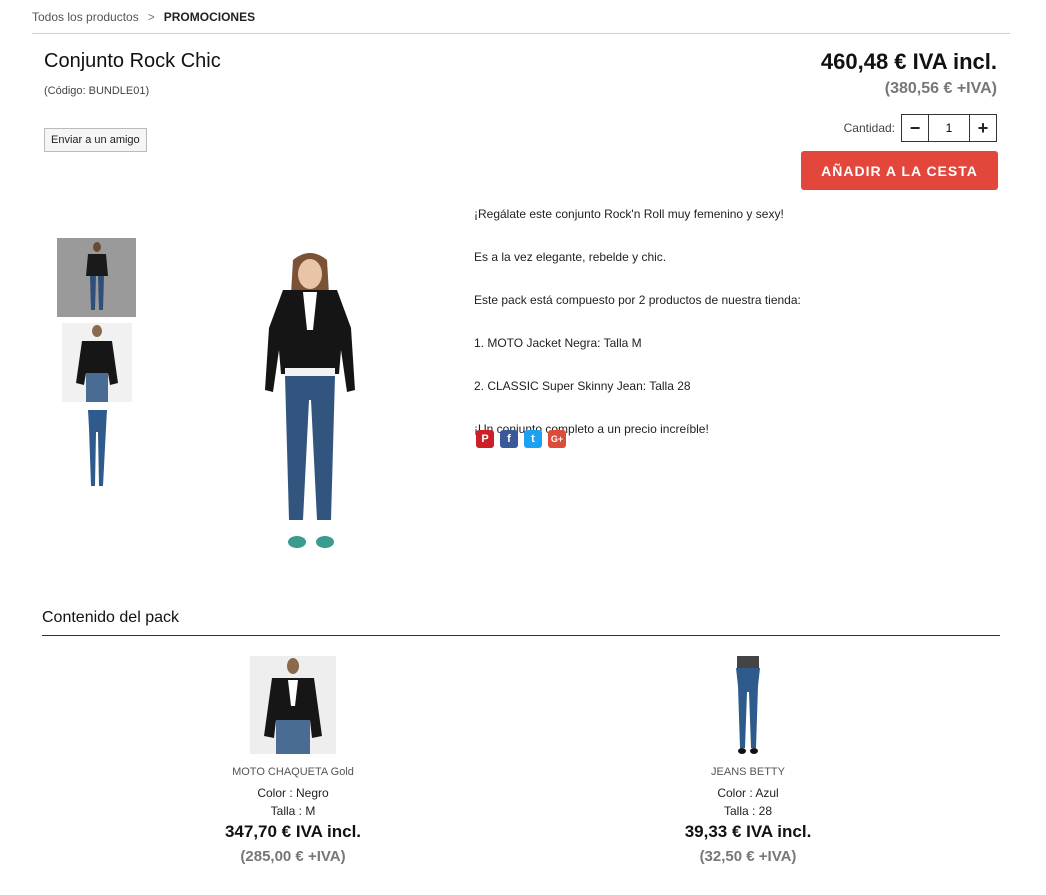 The width and height of the screenshot is (1046, 895). What do you see at coordinates (748, 705) in the screenshot?
I see `jeans-product-image` at bounding box center [748, 705].